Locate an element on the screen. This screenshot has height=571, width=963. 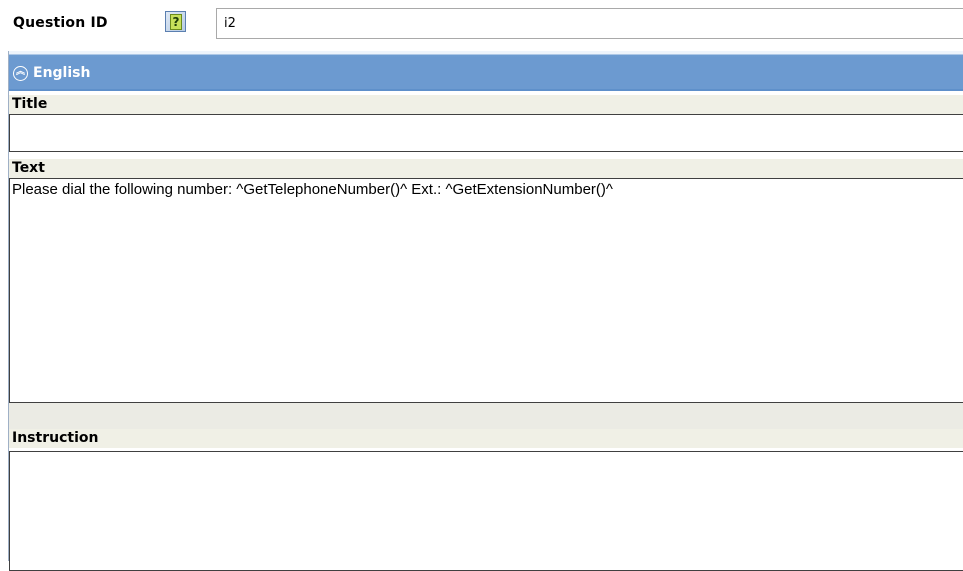
question-id-input is located at coordinates (589, 23).